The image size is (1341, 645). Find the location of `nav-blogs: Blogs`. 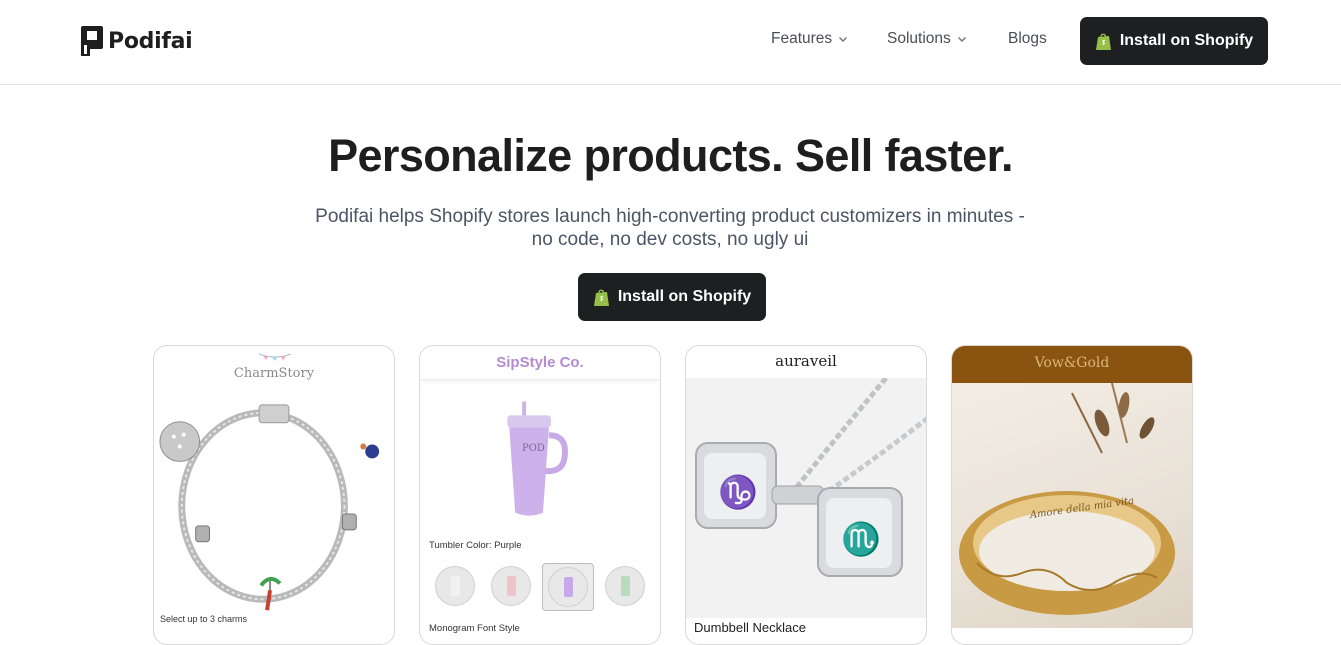

nav-blogs: Blogs is located at coordinates (1027, 39).